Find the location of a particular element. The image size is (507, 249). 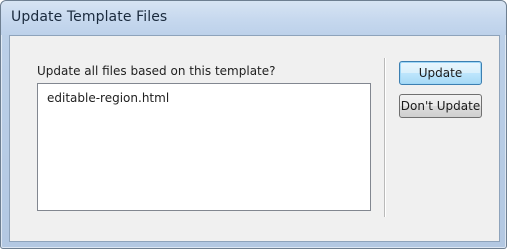

list-item: editable-region.html is located at coordinates (108, 98).